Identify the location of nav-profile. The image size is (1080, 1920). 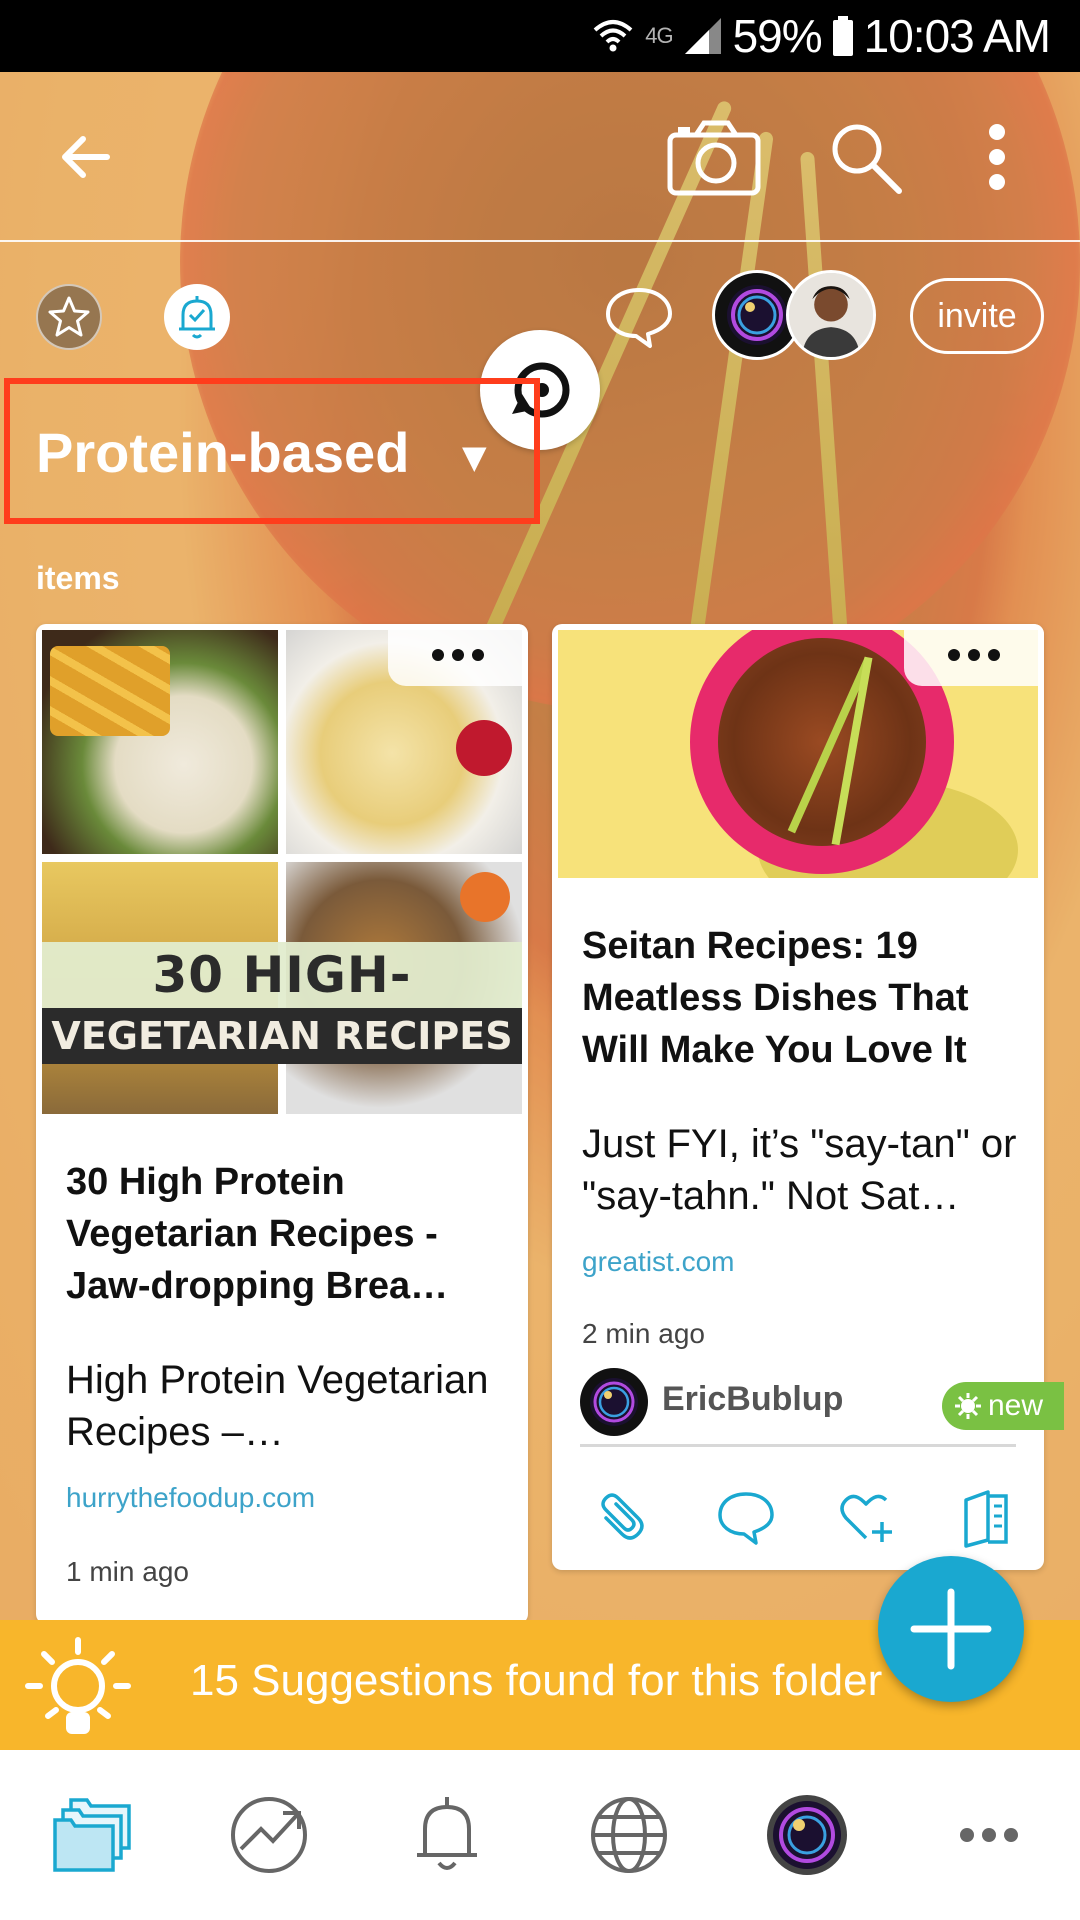
(807, 1835).